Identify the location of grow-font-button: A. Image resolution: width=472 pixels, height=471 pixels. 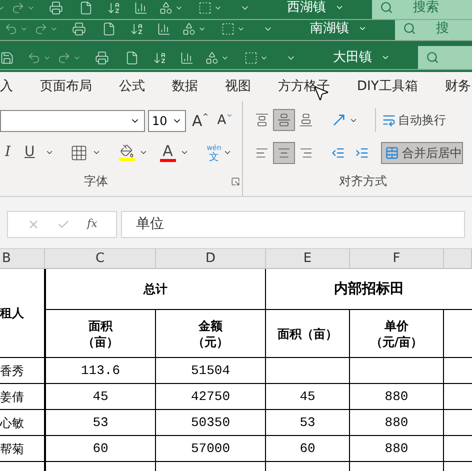
(201, 121).